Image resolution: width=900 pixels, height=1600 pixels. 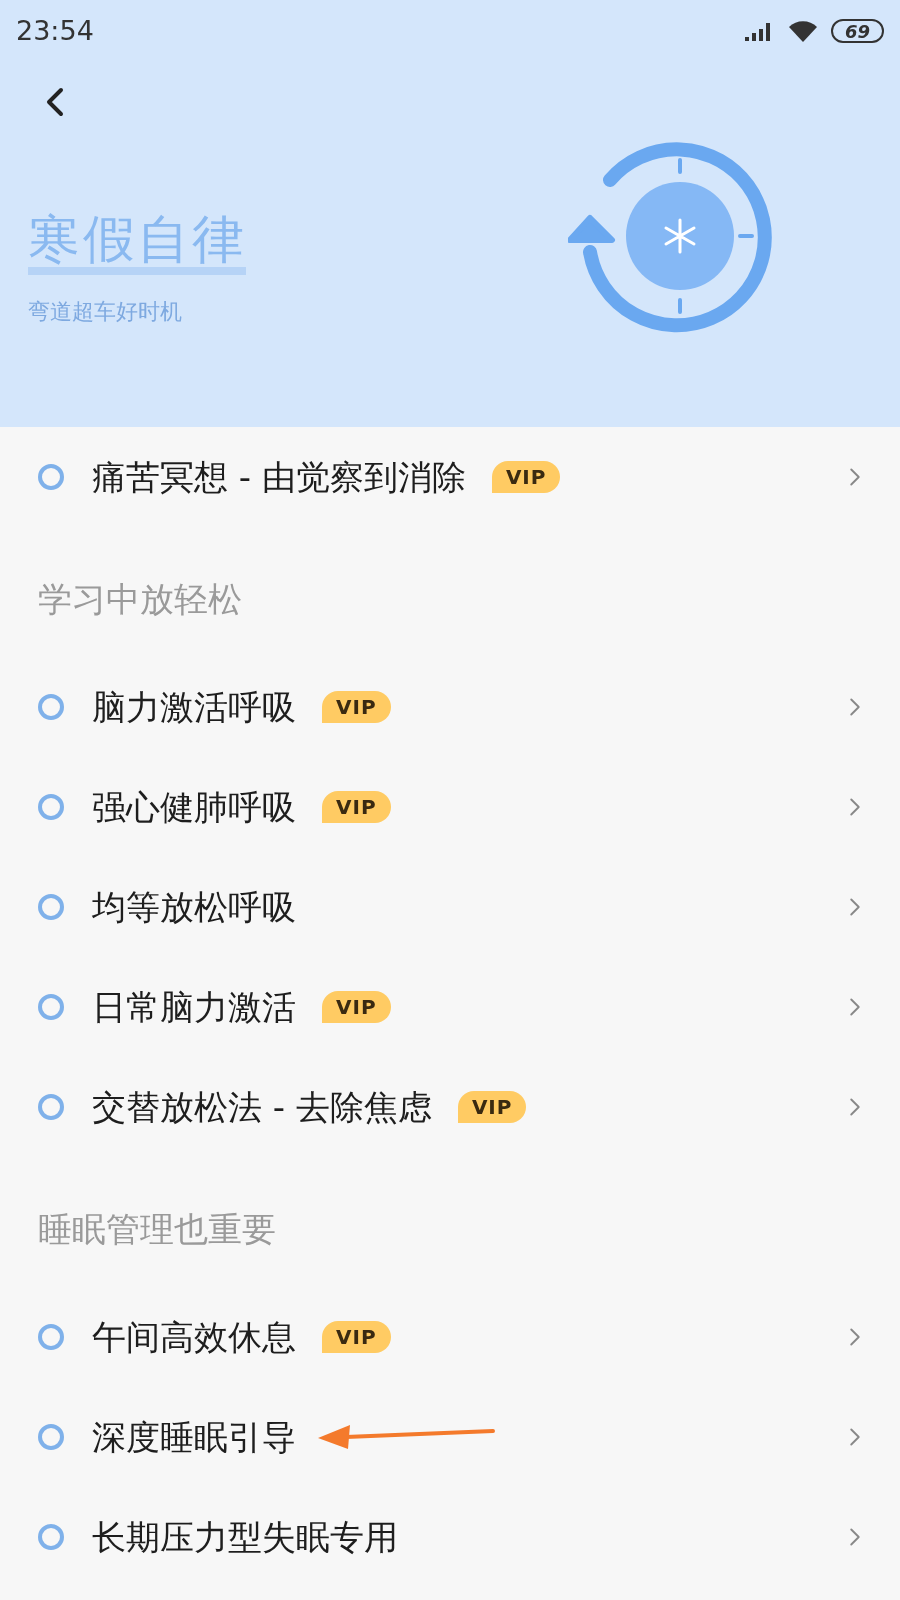 What do you see at coordinates (137, 244) in the screenshot?
I see `banner-title: 寒假自律` at bounding box center [137, 244].